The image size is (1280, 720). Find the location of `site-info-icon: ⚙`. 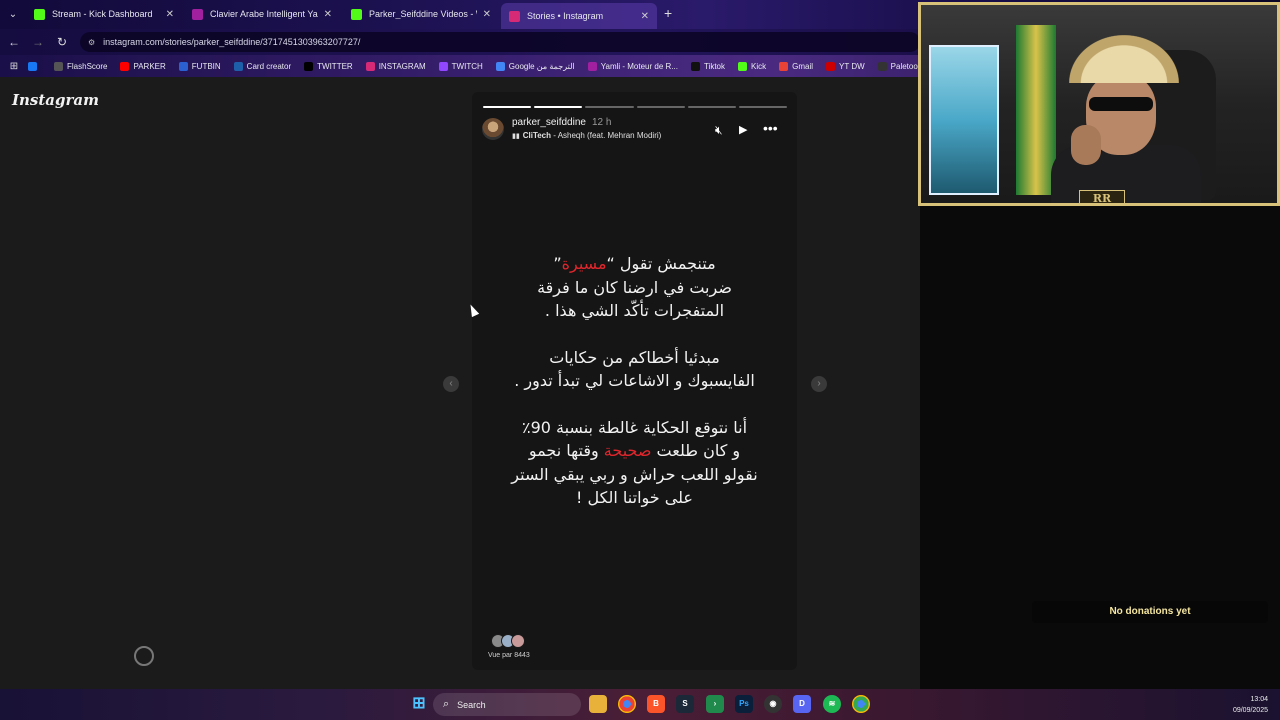

site-info-icon: ⚙ is located at coordinates (91, 42).